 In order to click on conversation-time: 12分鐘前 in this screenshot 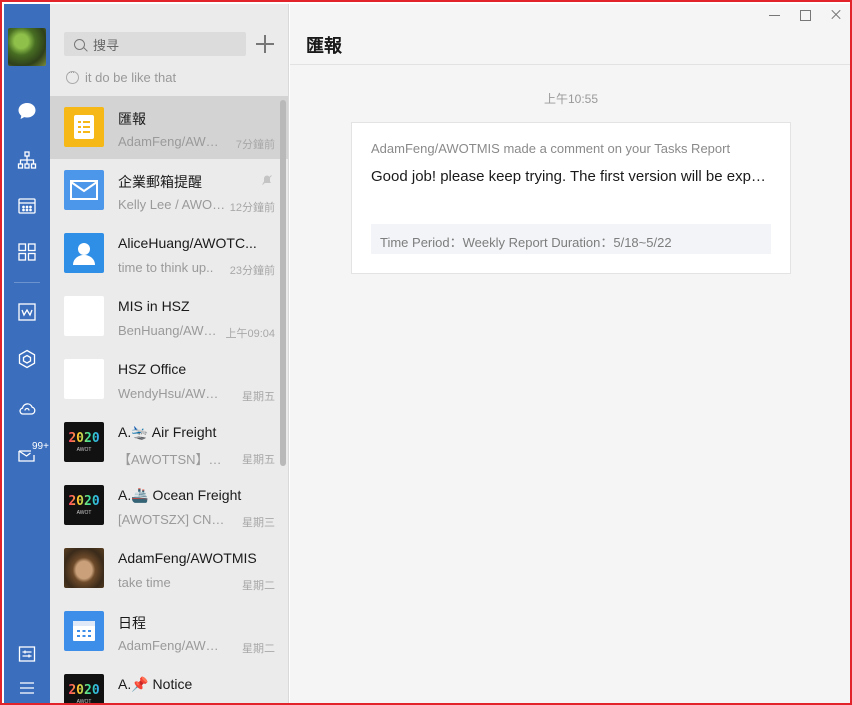, I will do `click(252, 208)`.